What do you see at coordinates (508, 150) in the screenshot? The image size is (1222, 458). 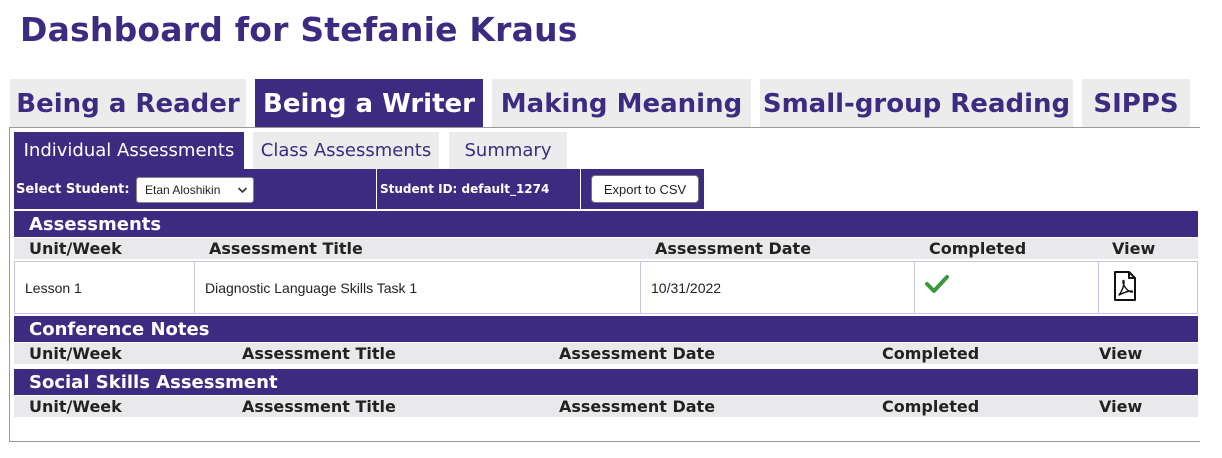 I see `subtab-summary: Summary` at bounding box center [508, 150].